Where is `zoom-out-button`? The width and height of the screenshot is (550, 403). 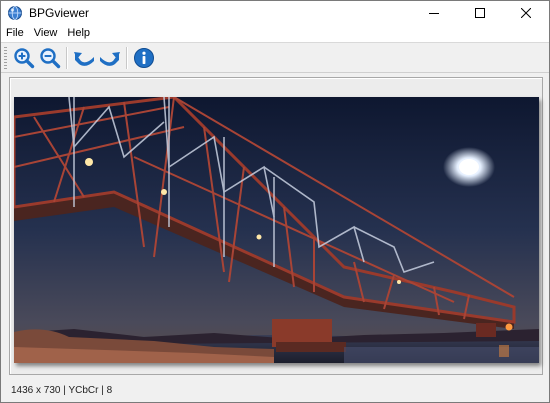 zoom-out-button is located at coordinates (50, 58).